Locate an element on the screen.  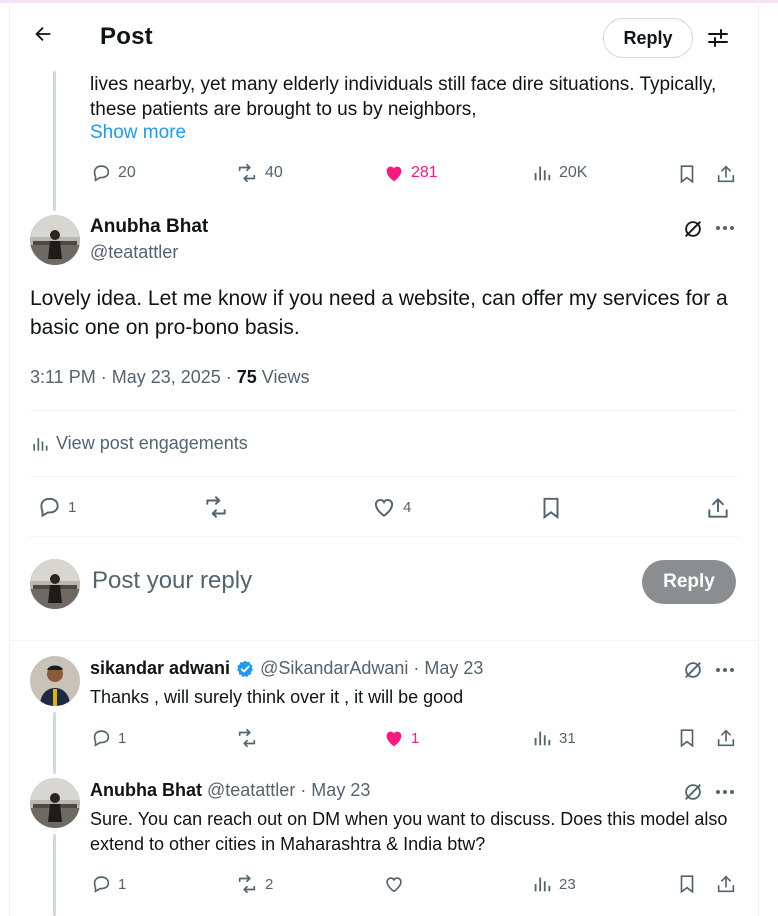
view-engagements-label: View post engagements is located at coordinates (152, 443).